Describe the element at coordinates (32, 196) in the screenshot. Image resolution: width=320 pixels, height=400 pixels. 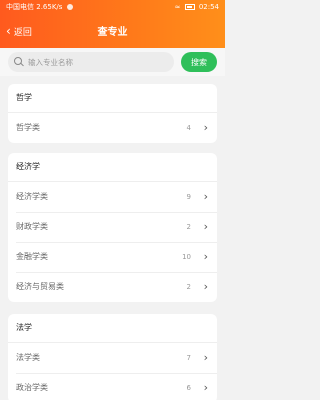
I see `item-label: 经济学类` at that location.